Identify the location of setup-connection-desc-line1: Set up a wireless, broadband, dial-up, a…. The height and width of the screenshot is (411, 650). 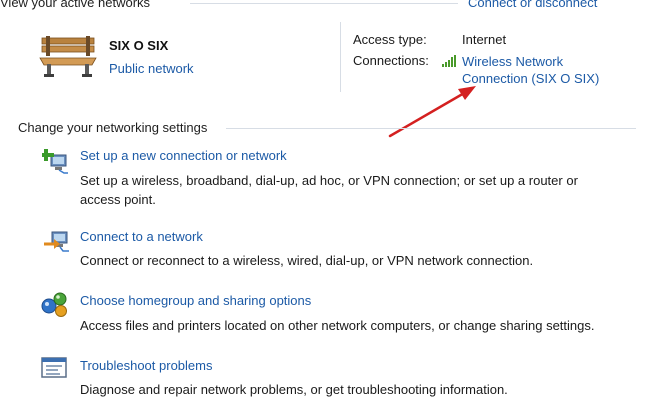
(329, 180).